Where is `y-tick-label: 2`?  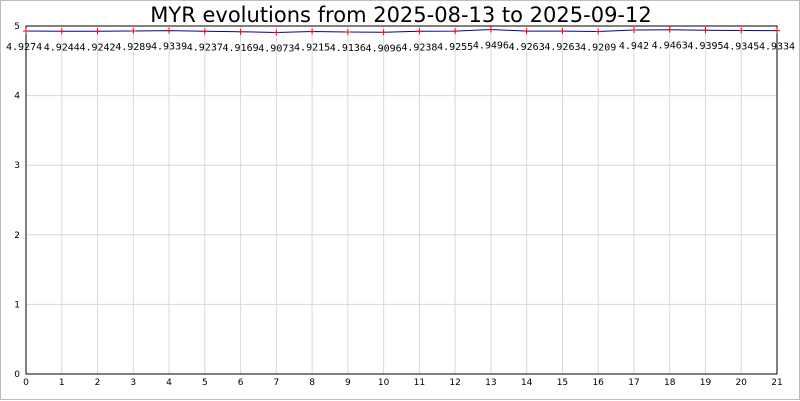
y-tick-label: 2 is located at coordinates (17, 236).